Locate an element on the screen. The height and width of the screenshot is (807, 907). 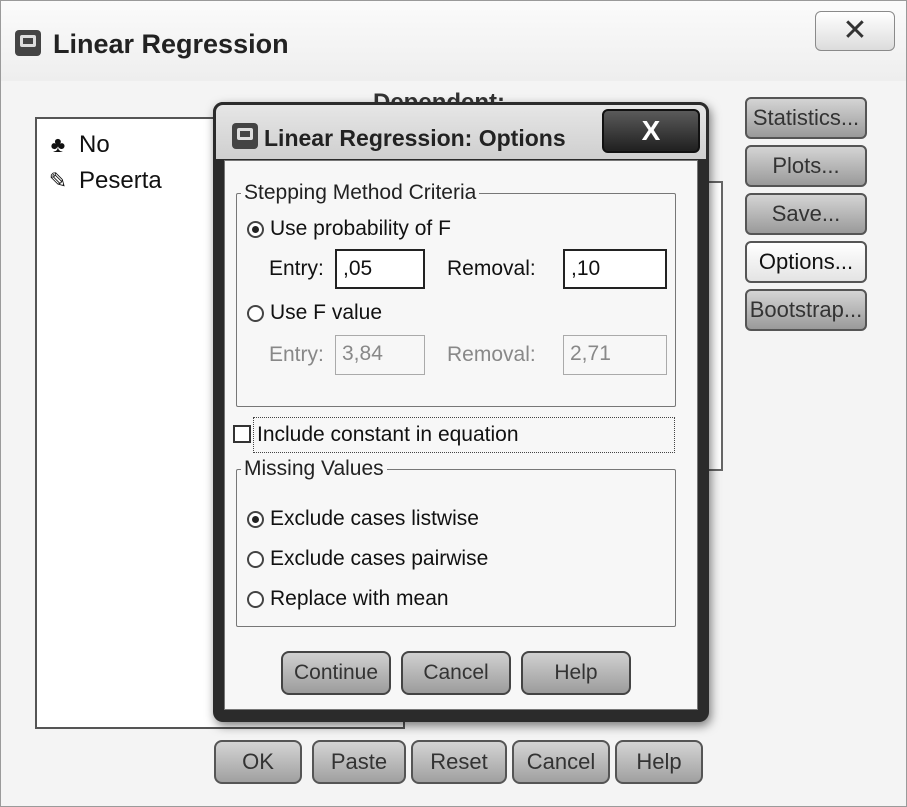
paste-button: Paste is located at coordinates (359, 762).